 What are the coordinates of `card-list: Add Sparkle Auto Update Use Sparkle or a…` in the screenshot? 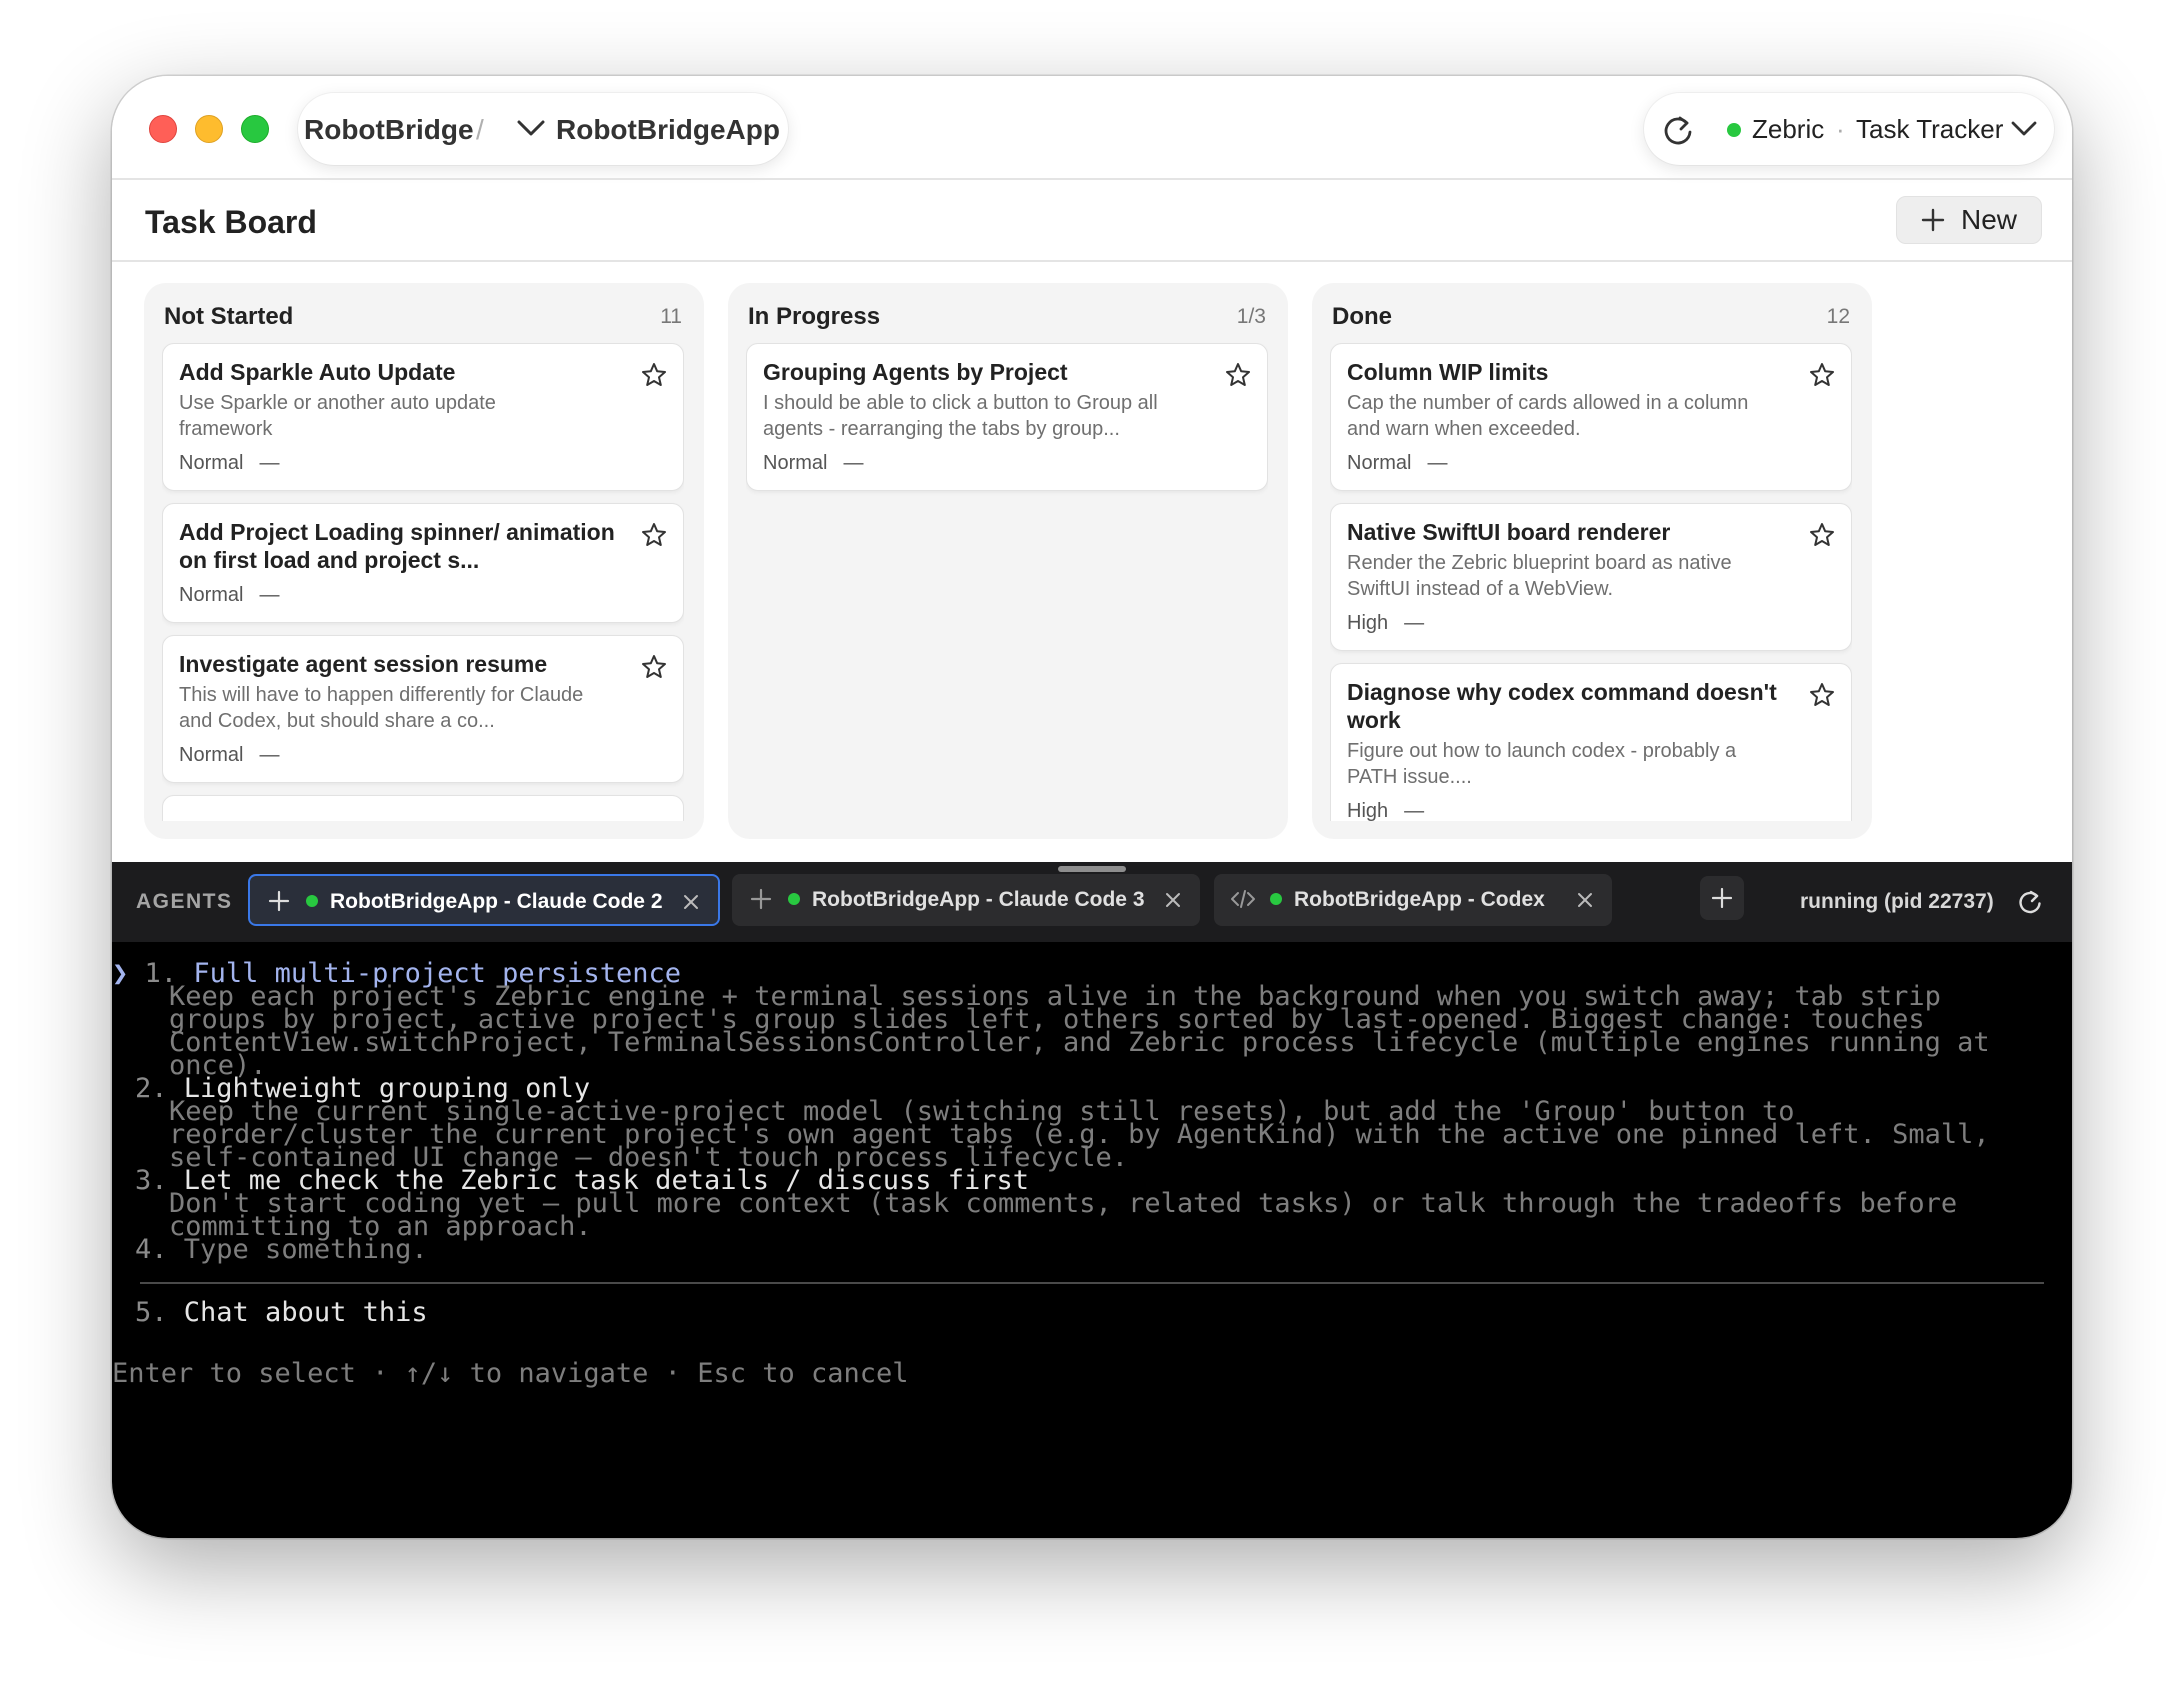 It's located at (423, 582).